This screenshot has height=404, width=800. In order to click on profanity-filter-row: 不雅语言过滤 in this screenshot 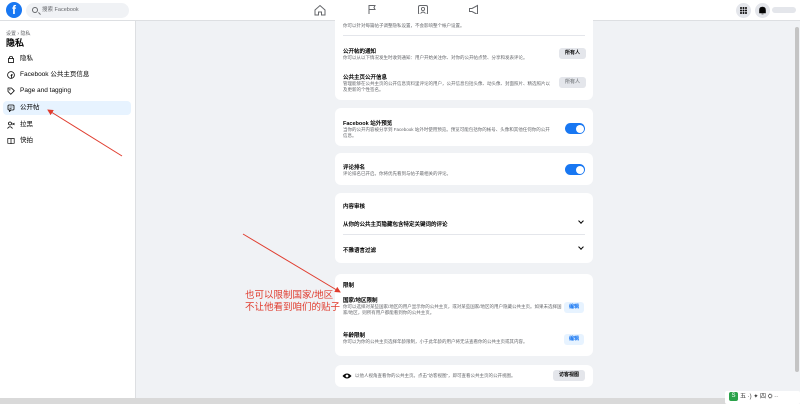, I will do `click(359, 250)`.